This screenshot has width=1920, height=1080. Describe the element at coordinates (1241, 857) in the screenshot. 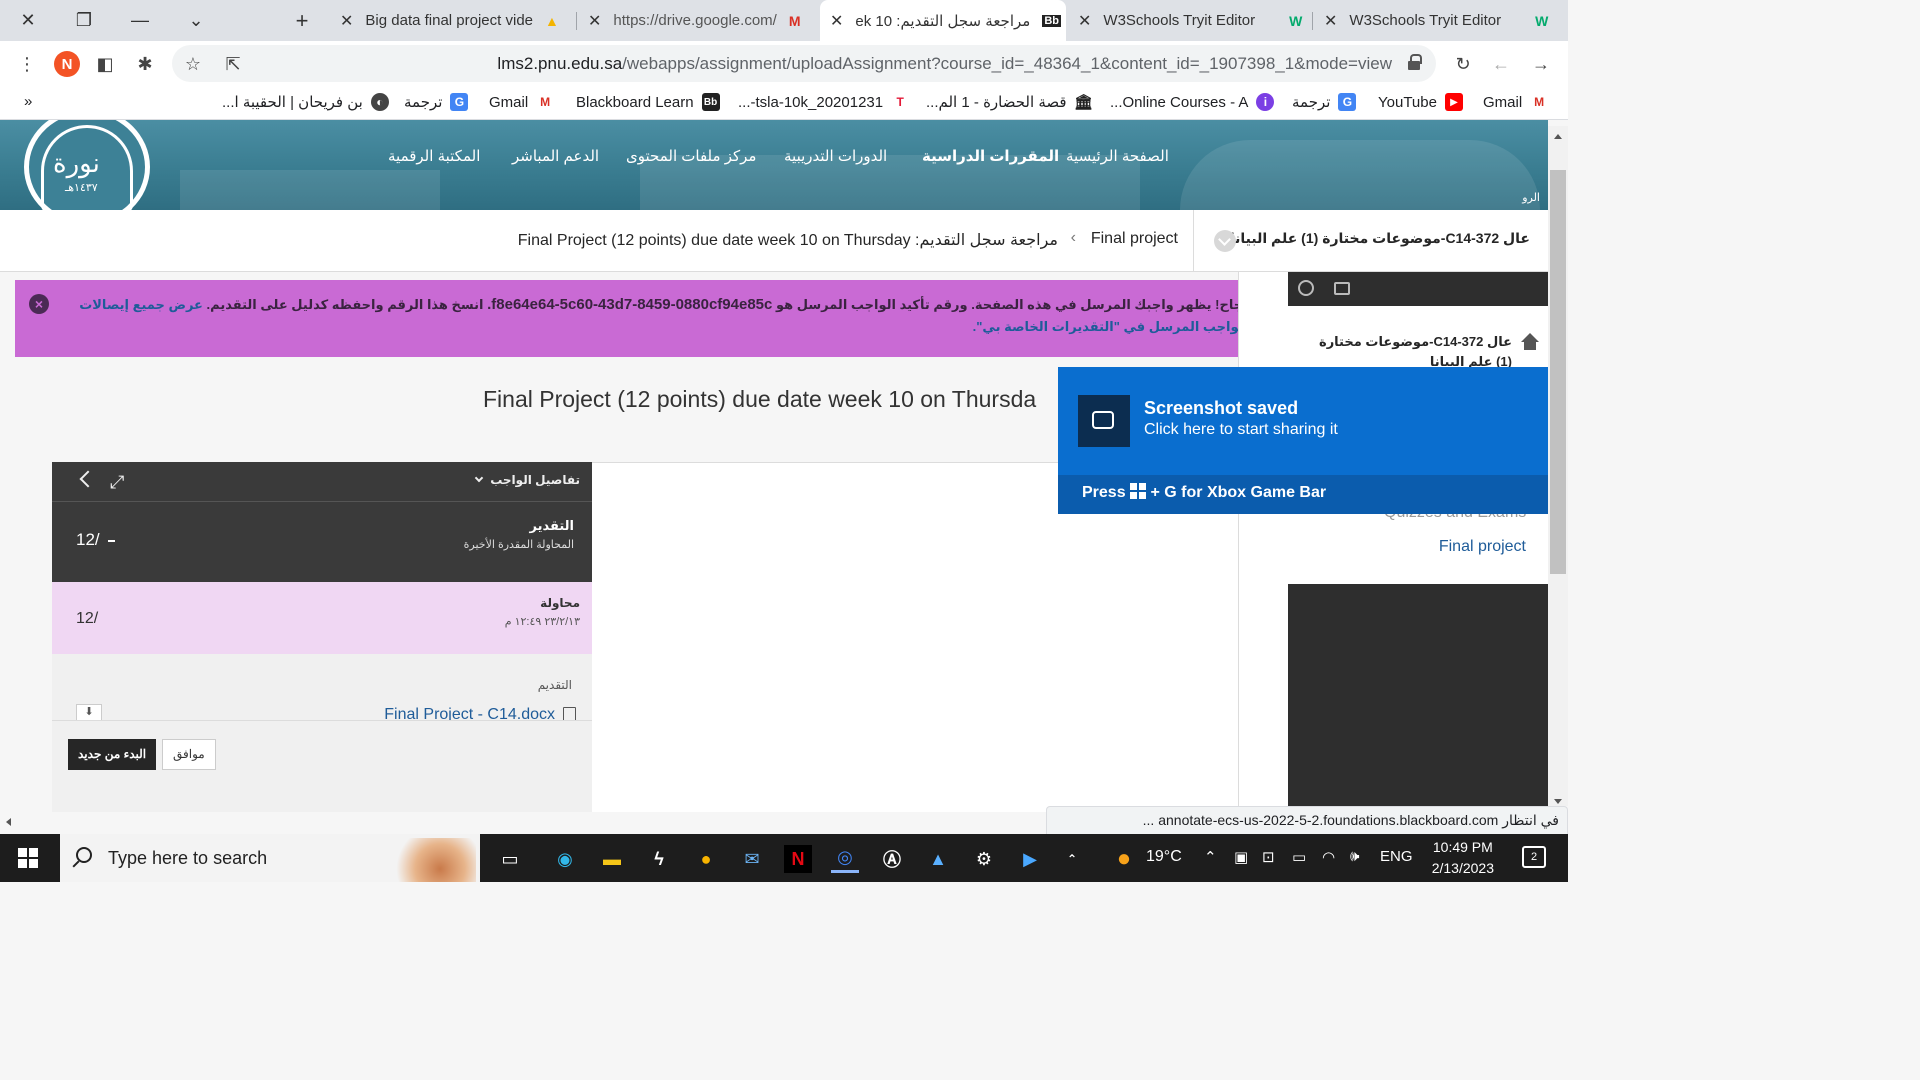

I see `tray-app-icon: ▣` at that location.